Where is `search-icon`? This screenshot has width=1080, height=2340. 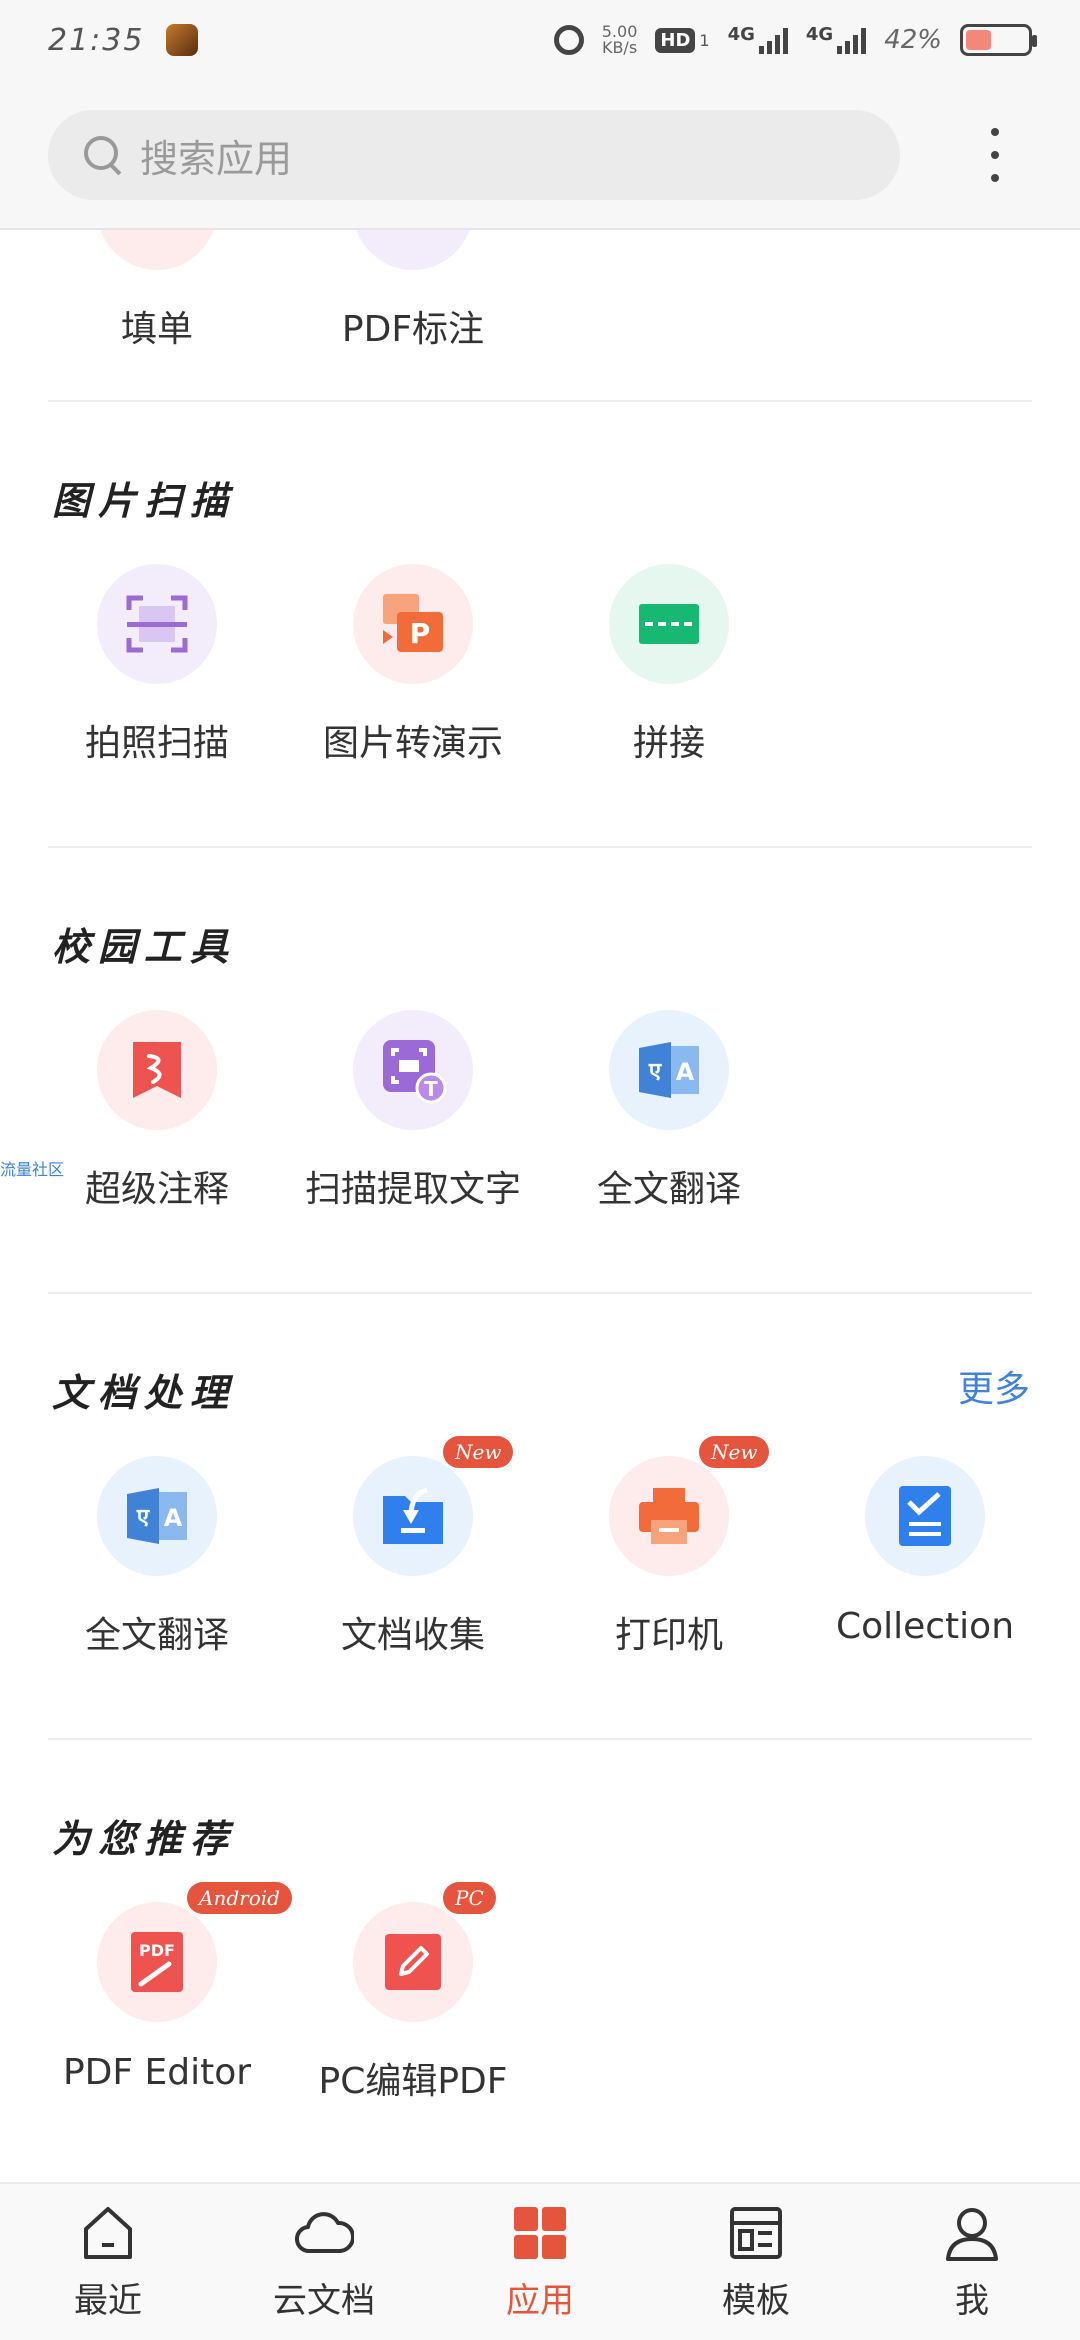
search-icon is located at coordinates (103, 155).